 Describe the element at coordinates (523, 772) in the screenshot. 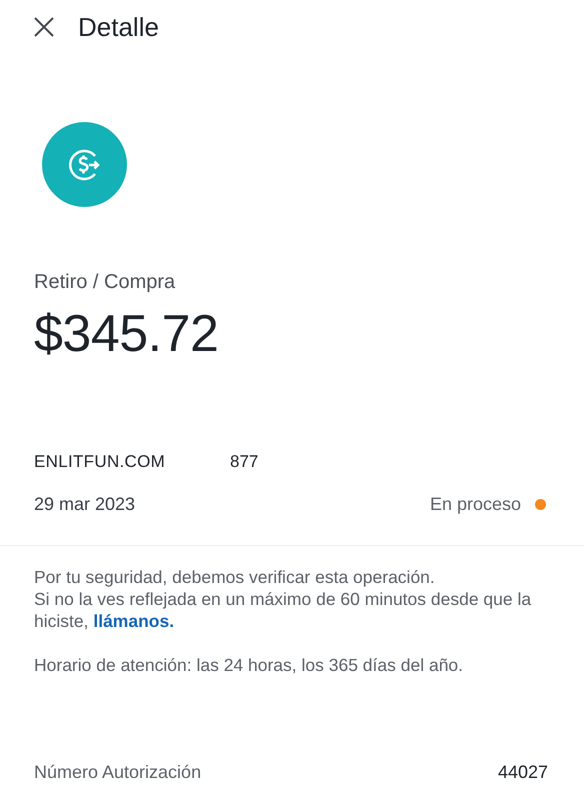

I see `authorization-number: 44027` at that location.